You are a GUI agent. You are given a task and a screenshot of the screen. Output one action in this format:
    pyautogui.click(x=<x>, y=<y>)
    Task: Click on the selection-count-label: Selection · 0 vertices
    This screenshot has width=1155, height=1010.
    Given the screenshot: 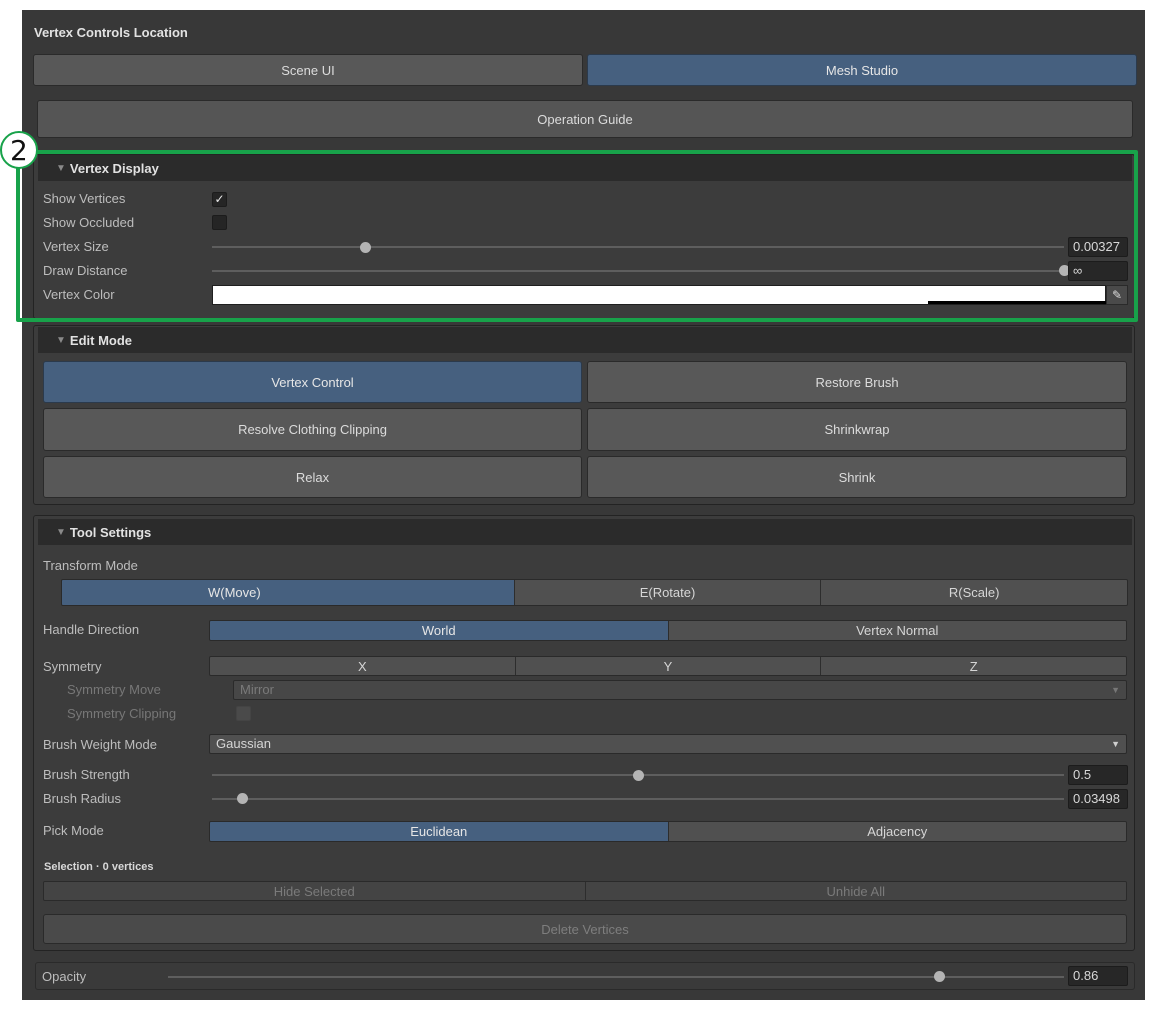 What is the action you would take?
    pyautogui.click(x=99, y=867)
    